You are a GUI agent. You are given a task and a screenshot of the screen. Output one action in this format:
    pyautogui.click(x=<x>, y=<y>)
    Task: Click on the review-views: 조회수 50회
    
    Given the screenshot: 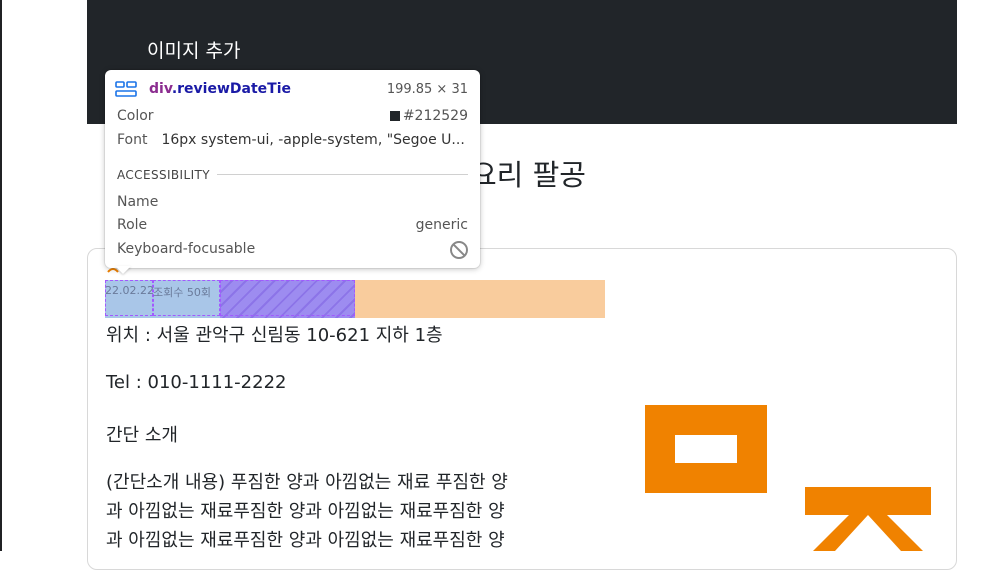 What is the action you would take?
    pyautogui.click(x=182, y=292)
    